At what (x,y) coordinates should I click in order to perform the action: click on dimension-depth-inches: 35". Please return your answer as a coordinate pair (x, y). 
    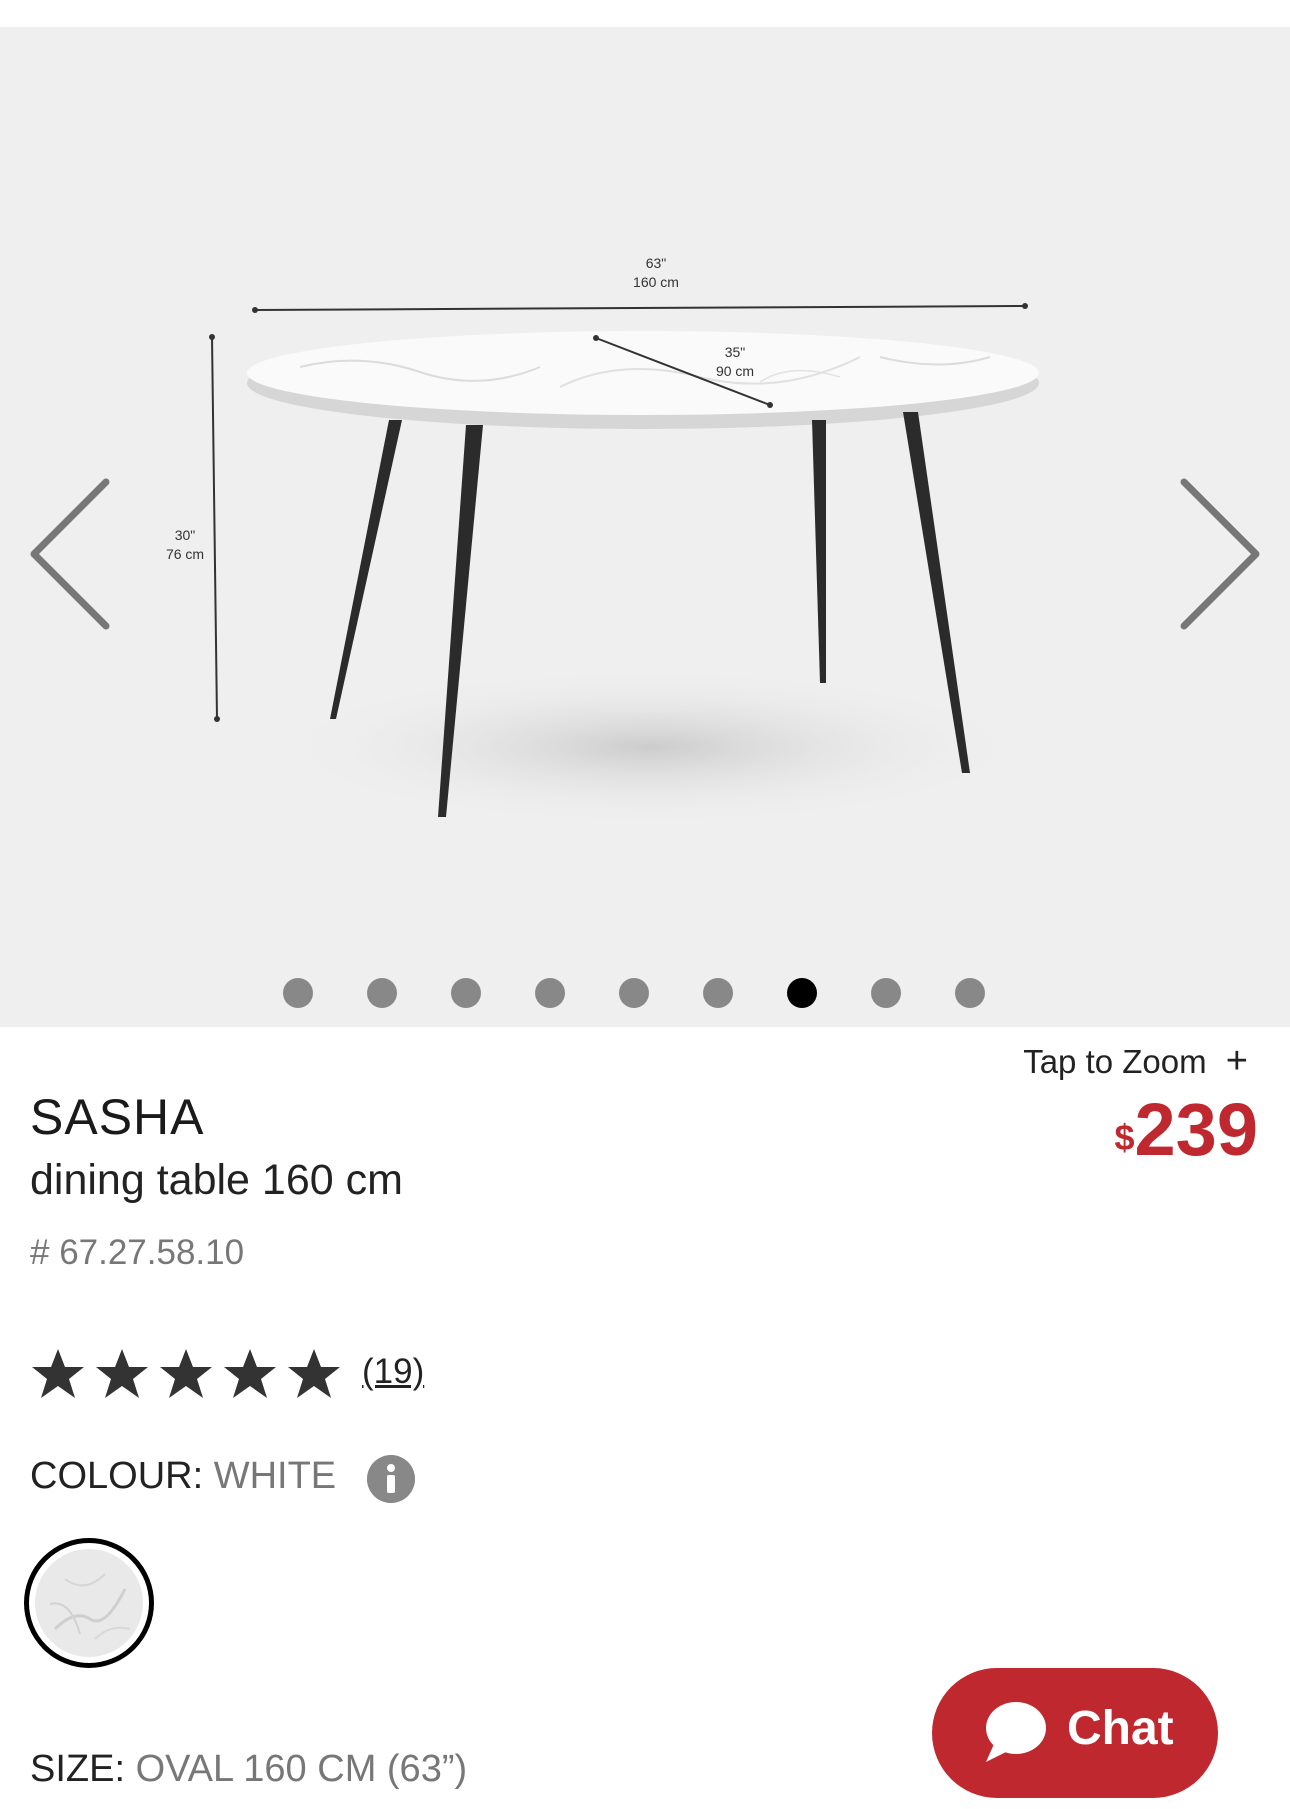
    Looking at the image, I should click on (735, 352).